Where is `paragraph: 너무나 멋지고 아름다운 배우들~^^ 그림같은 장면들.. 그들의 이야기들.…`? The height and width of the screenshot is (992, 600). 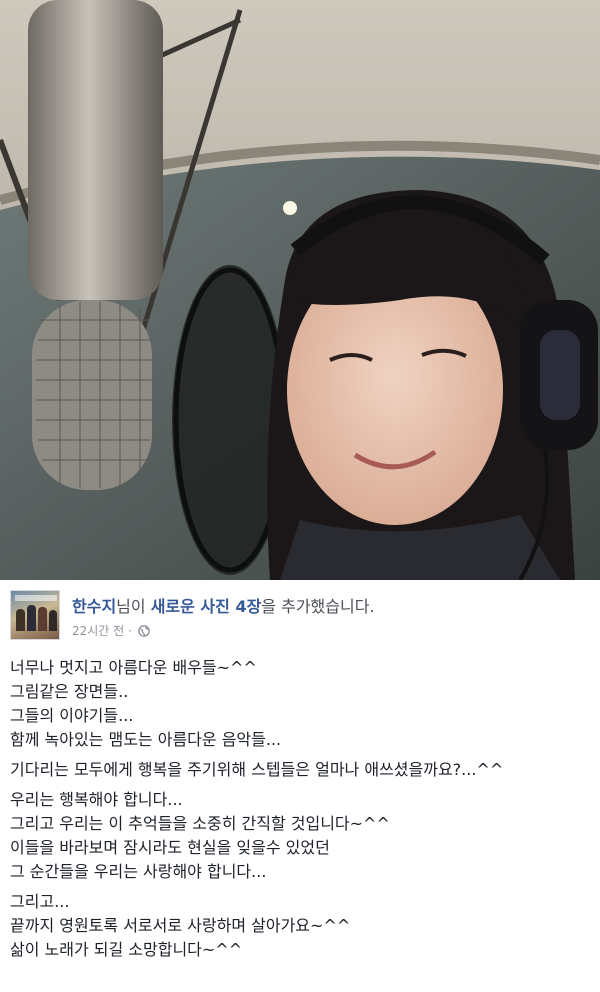 paragraph: 너무나 멋지고 아름다운 배우들~^^ 그림같은 장면들.. 그들의 이야기들.… is located at coordinates (302, 704).